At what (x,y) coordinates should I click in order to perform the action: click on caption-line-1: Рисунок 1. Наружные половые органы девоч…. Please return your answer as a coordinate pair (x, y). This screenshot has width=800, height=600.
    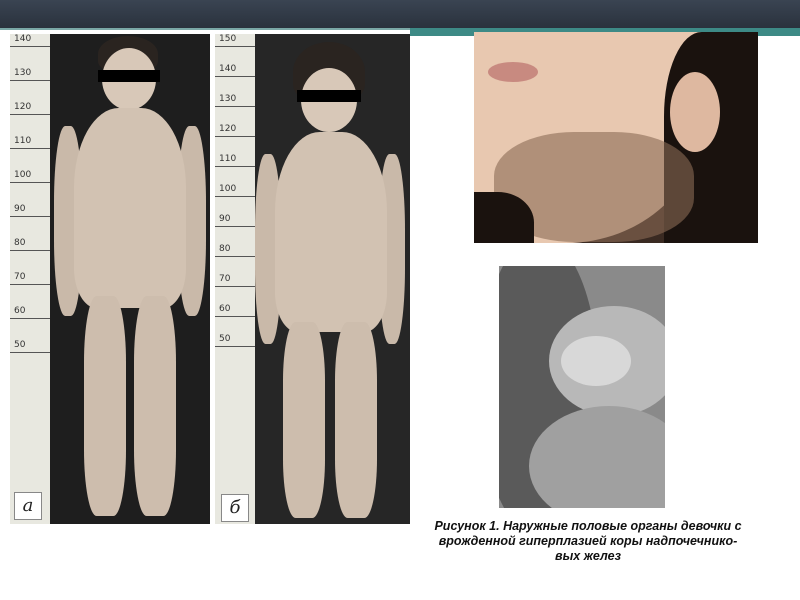
    Looking at the image, I should click on (588, 526).